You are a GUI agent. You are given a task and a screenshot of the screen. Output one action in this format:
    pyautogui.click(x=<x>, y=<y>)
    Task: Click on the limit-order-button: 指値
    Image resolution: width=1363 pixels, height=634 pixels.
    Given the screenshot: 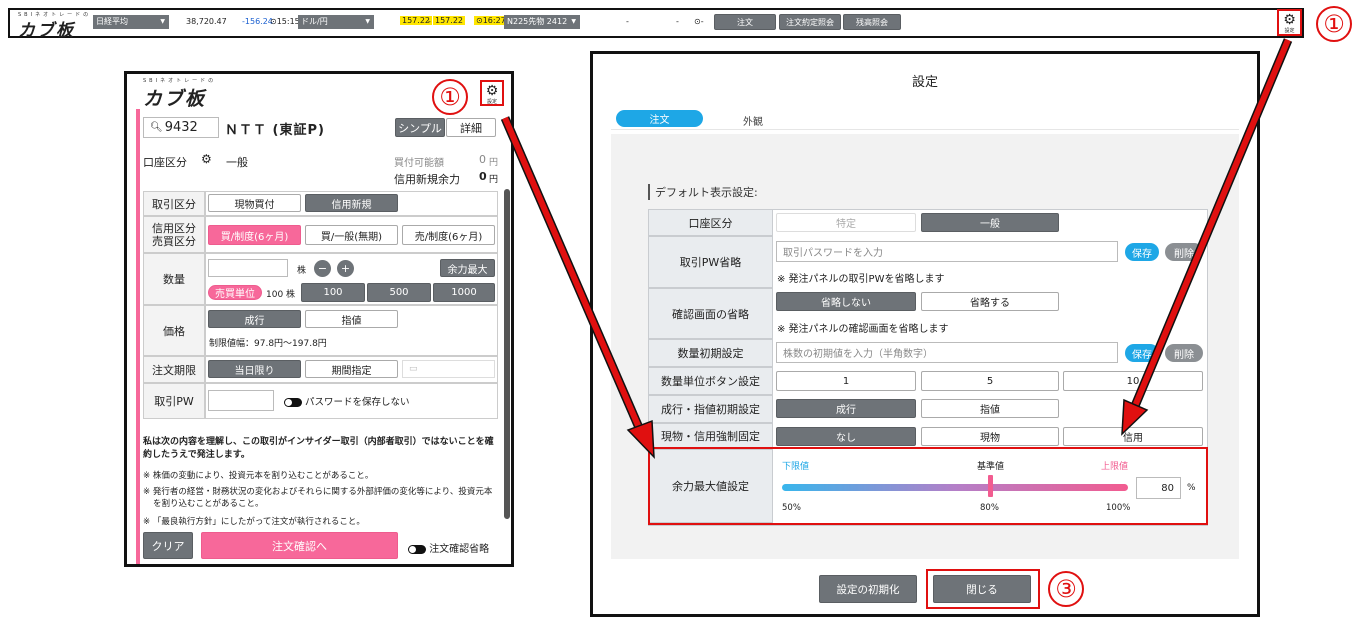 What is the action you would take?
    pyautogui.click(x=351, y=319)
    